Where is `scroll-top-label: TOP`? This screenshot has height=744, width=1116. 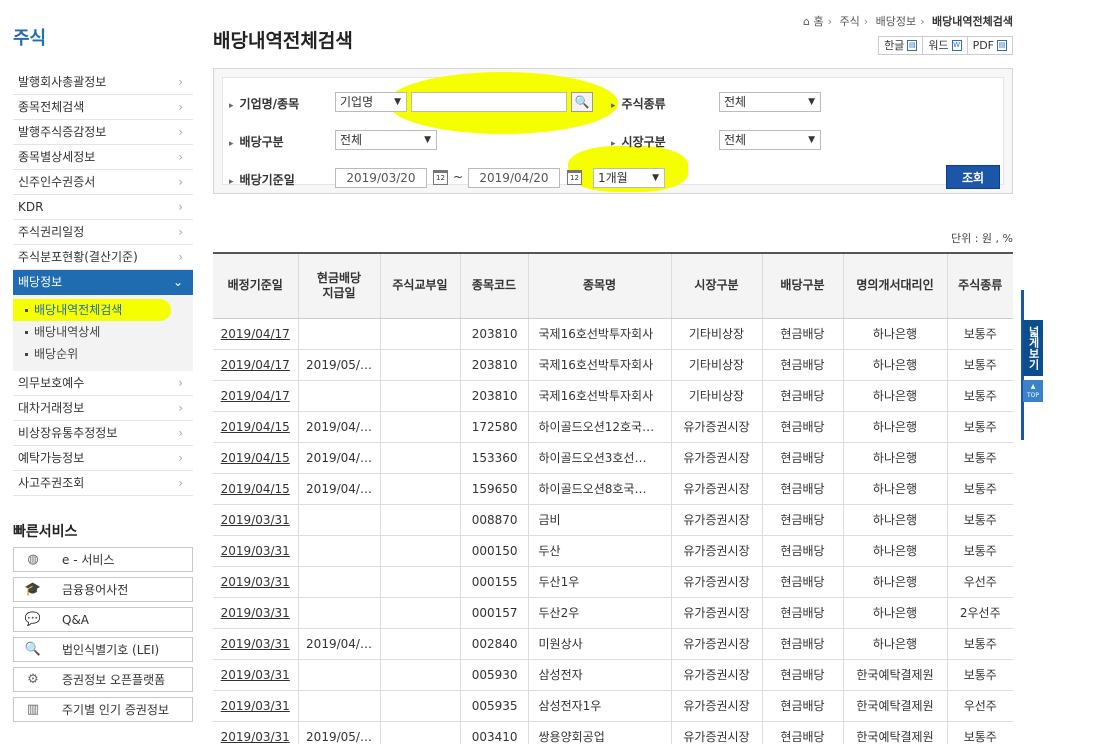
scroll-top-label: TOP is located at coordinates (1032, 395).